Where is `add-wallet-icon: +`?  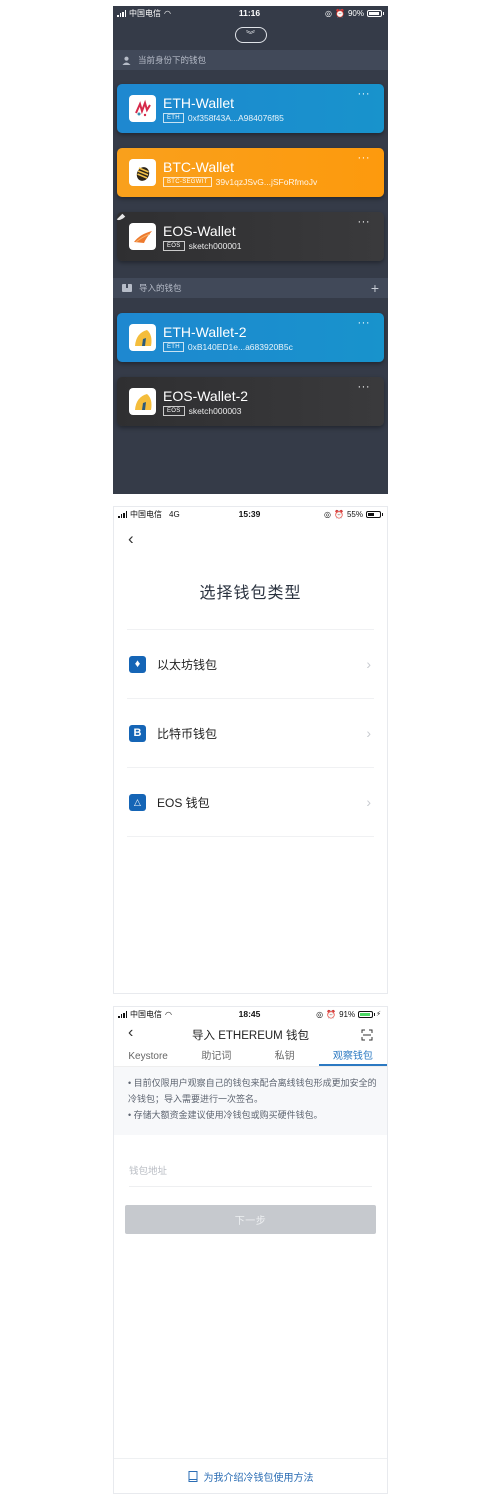 add-wallet-icon: + is located at coordinates (375, 288).